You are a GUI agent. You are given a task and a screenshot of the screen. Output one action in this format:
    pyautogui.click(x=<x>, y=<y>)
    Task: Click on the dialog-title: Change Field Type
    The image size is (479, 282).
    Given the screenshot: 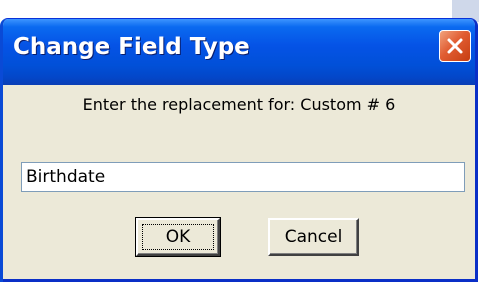 What is the action you would take?
    pyautogui.click(x=131, y=47)
    